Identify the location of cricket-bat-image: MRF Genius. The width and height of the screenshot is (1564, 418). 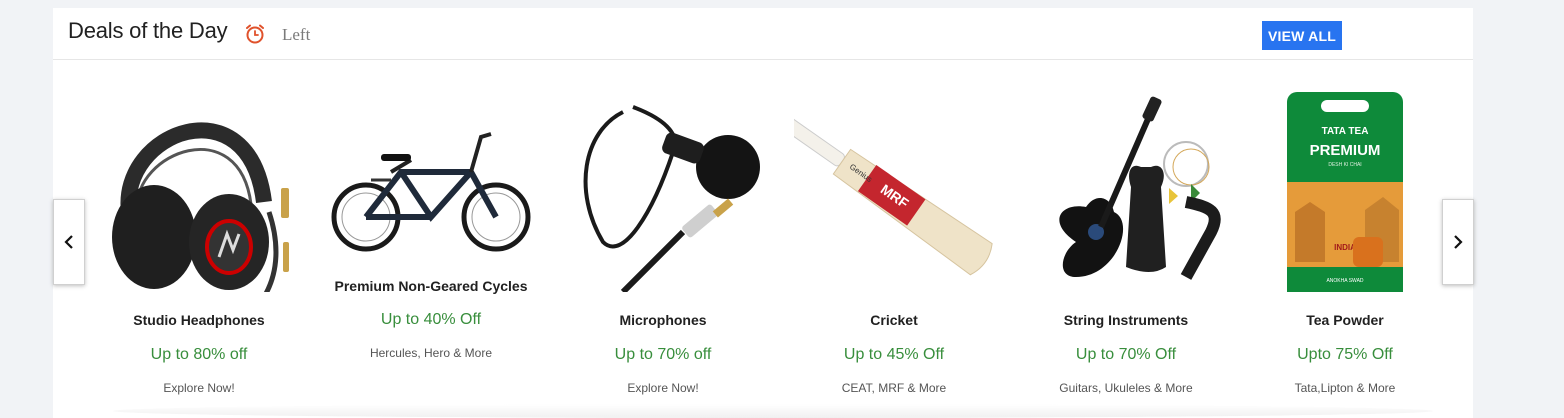
(893, 196).